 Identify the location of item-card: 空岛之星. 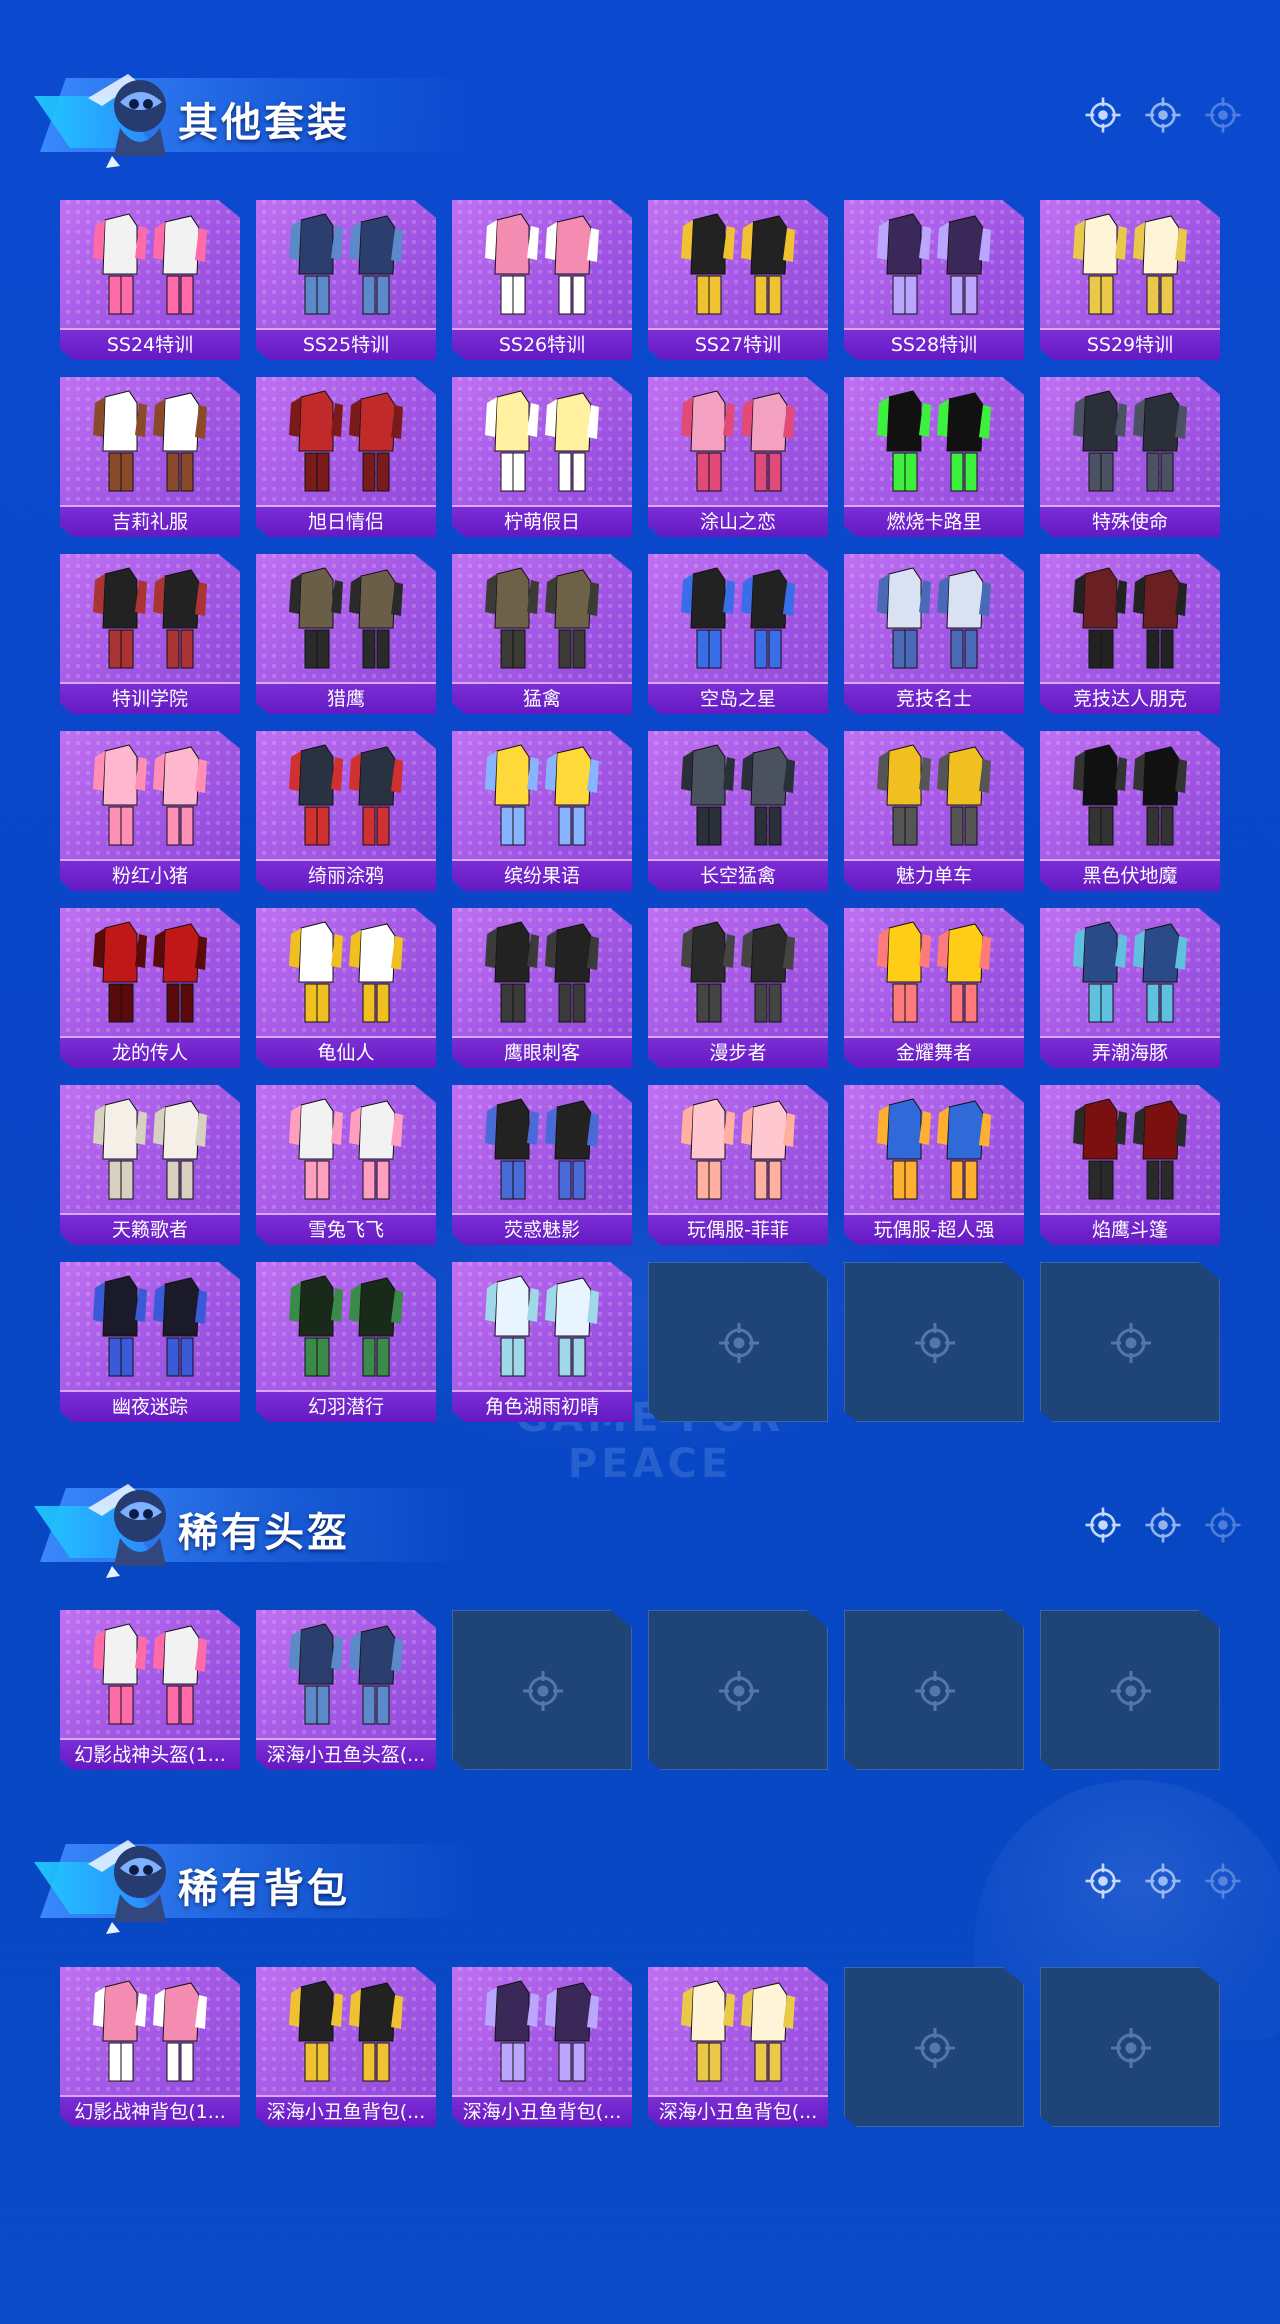
(738, 634).